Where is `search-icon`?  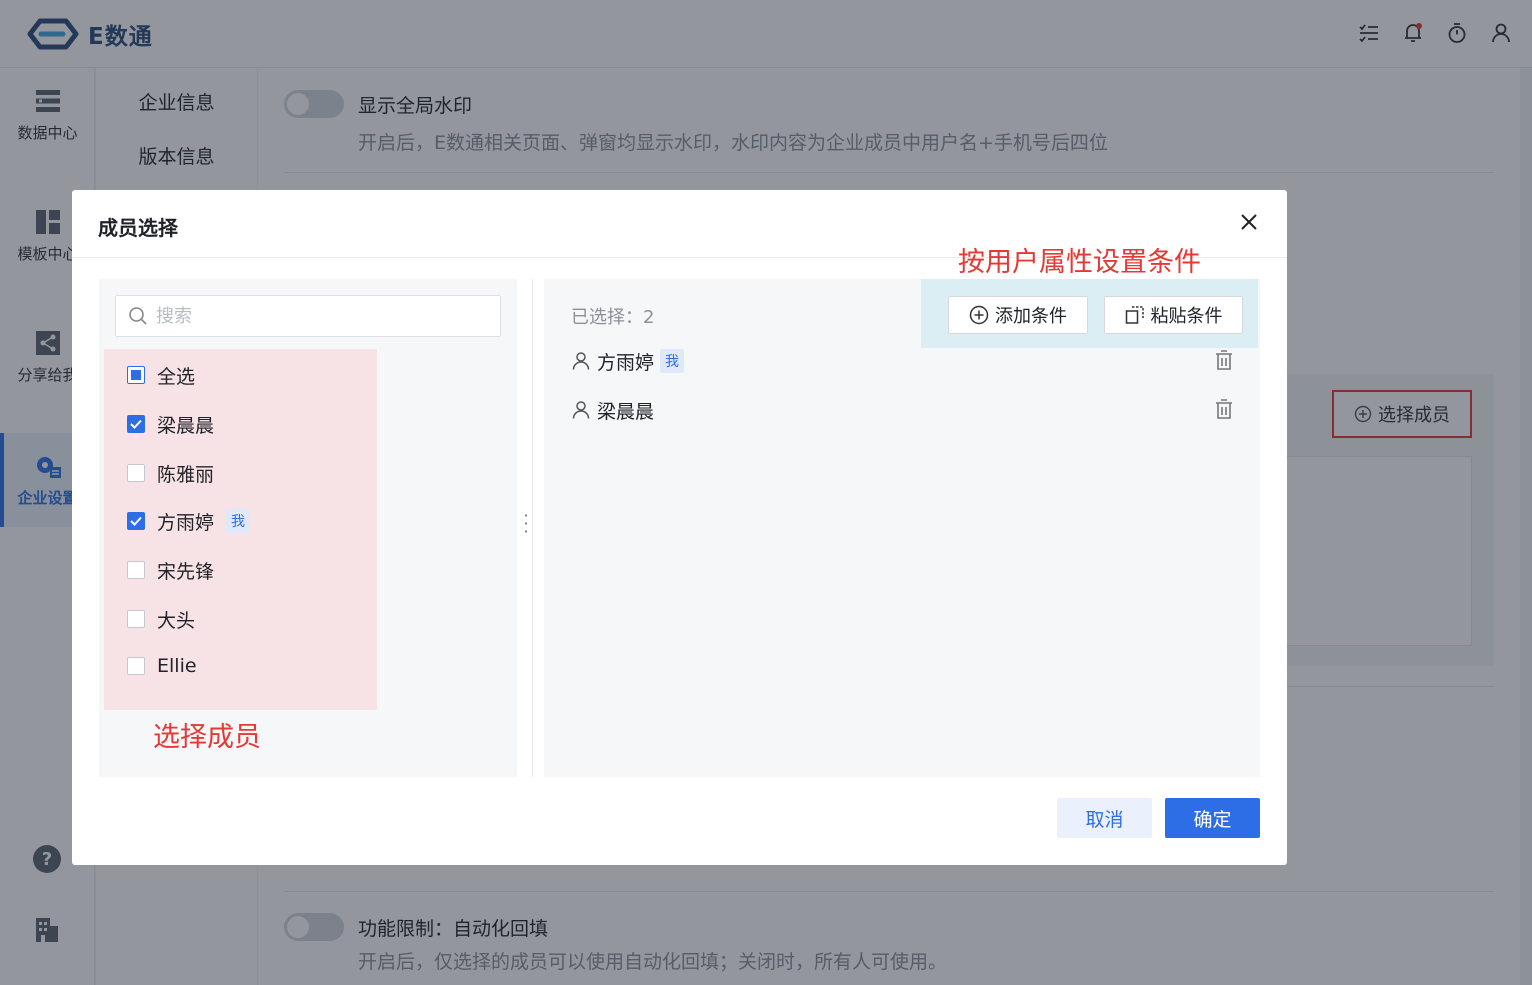
search-icon is located at coordinates (138, 316).